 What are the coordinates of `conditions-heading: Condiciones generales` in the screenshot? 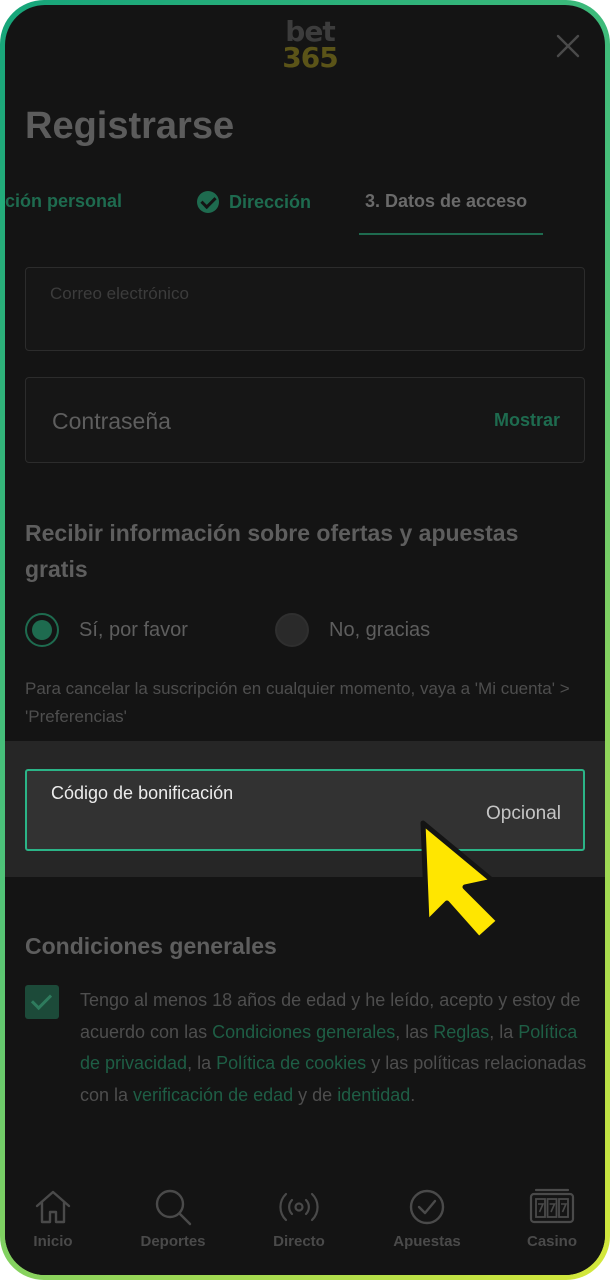 It's located at (151, 946).